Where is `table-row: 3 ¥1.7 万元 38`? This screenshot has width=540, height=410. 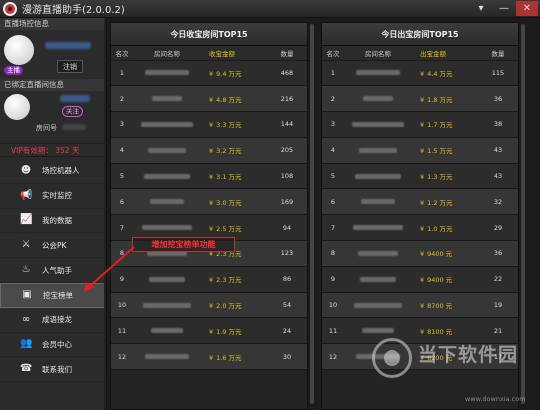
table-row: 3 ¥1.7 万元 38 is located at coordinates (420, 124).